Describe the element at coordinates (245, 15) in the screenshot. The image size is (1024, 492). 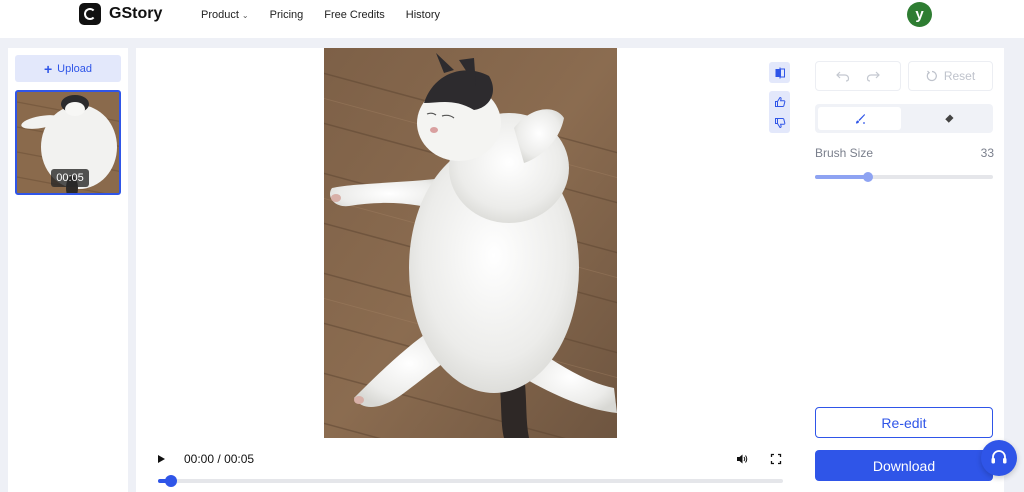
I see `chevron-down-icon: ⌄` at that location.